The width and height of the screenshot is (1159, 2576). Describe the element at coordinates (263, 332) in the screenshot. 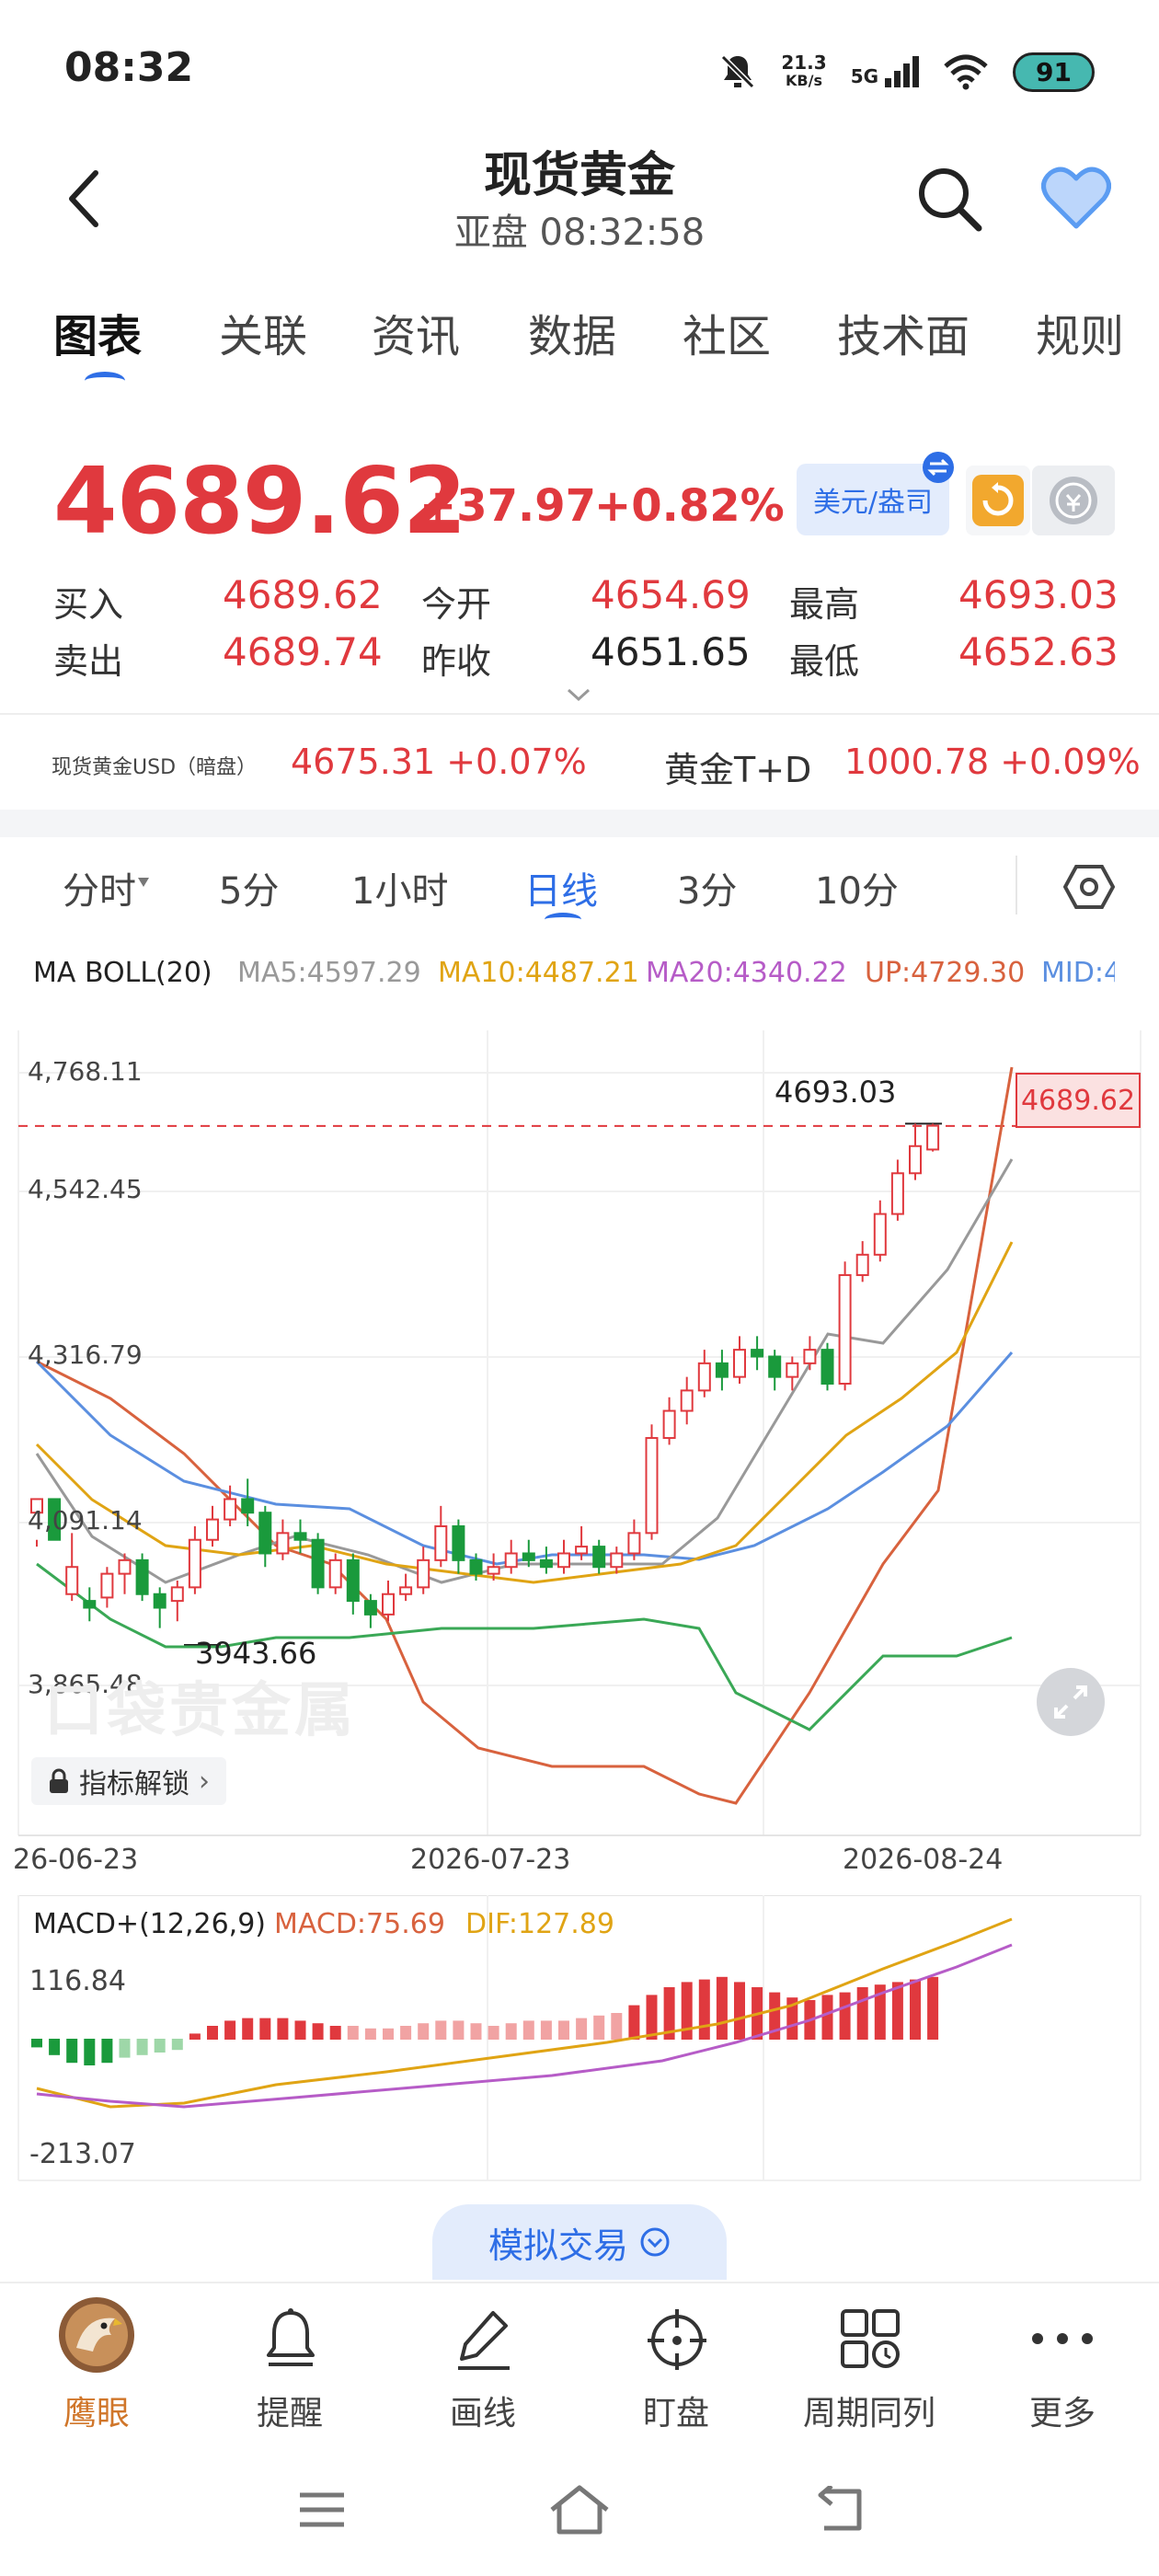

I see `tab-related: 关联` at that location.